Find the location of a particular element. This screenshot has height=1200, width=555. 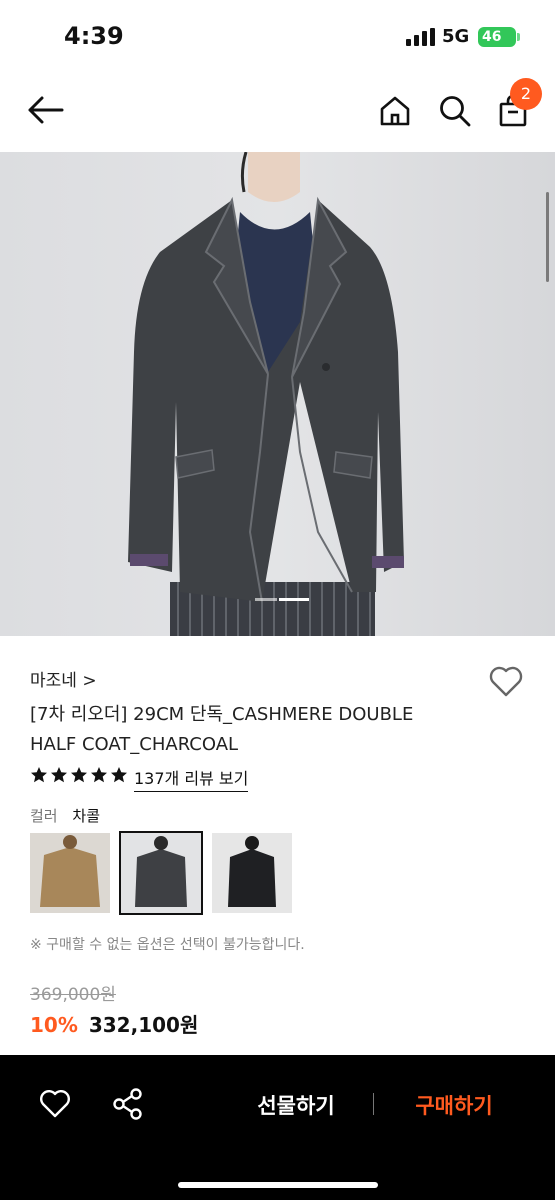

buy-button: 구매하기 is located at coordinates (454, 1105).